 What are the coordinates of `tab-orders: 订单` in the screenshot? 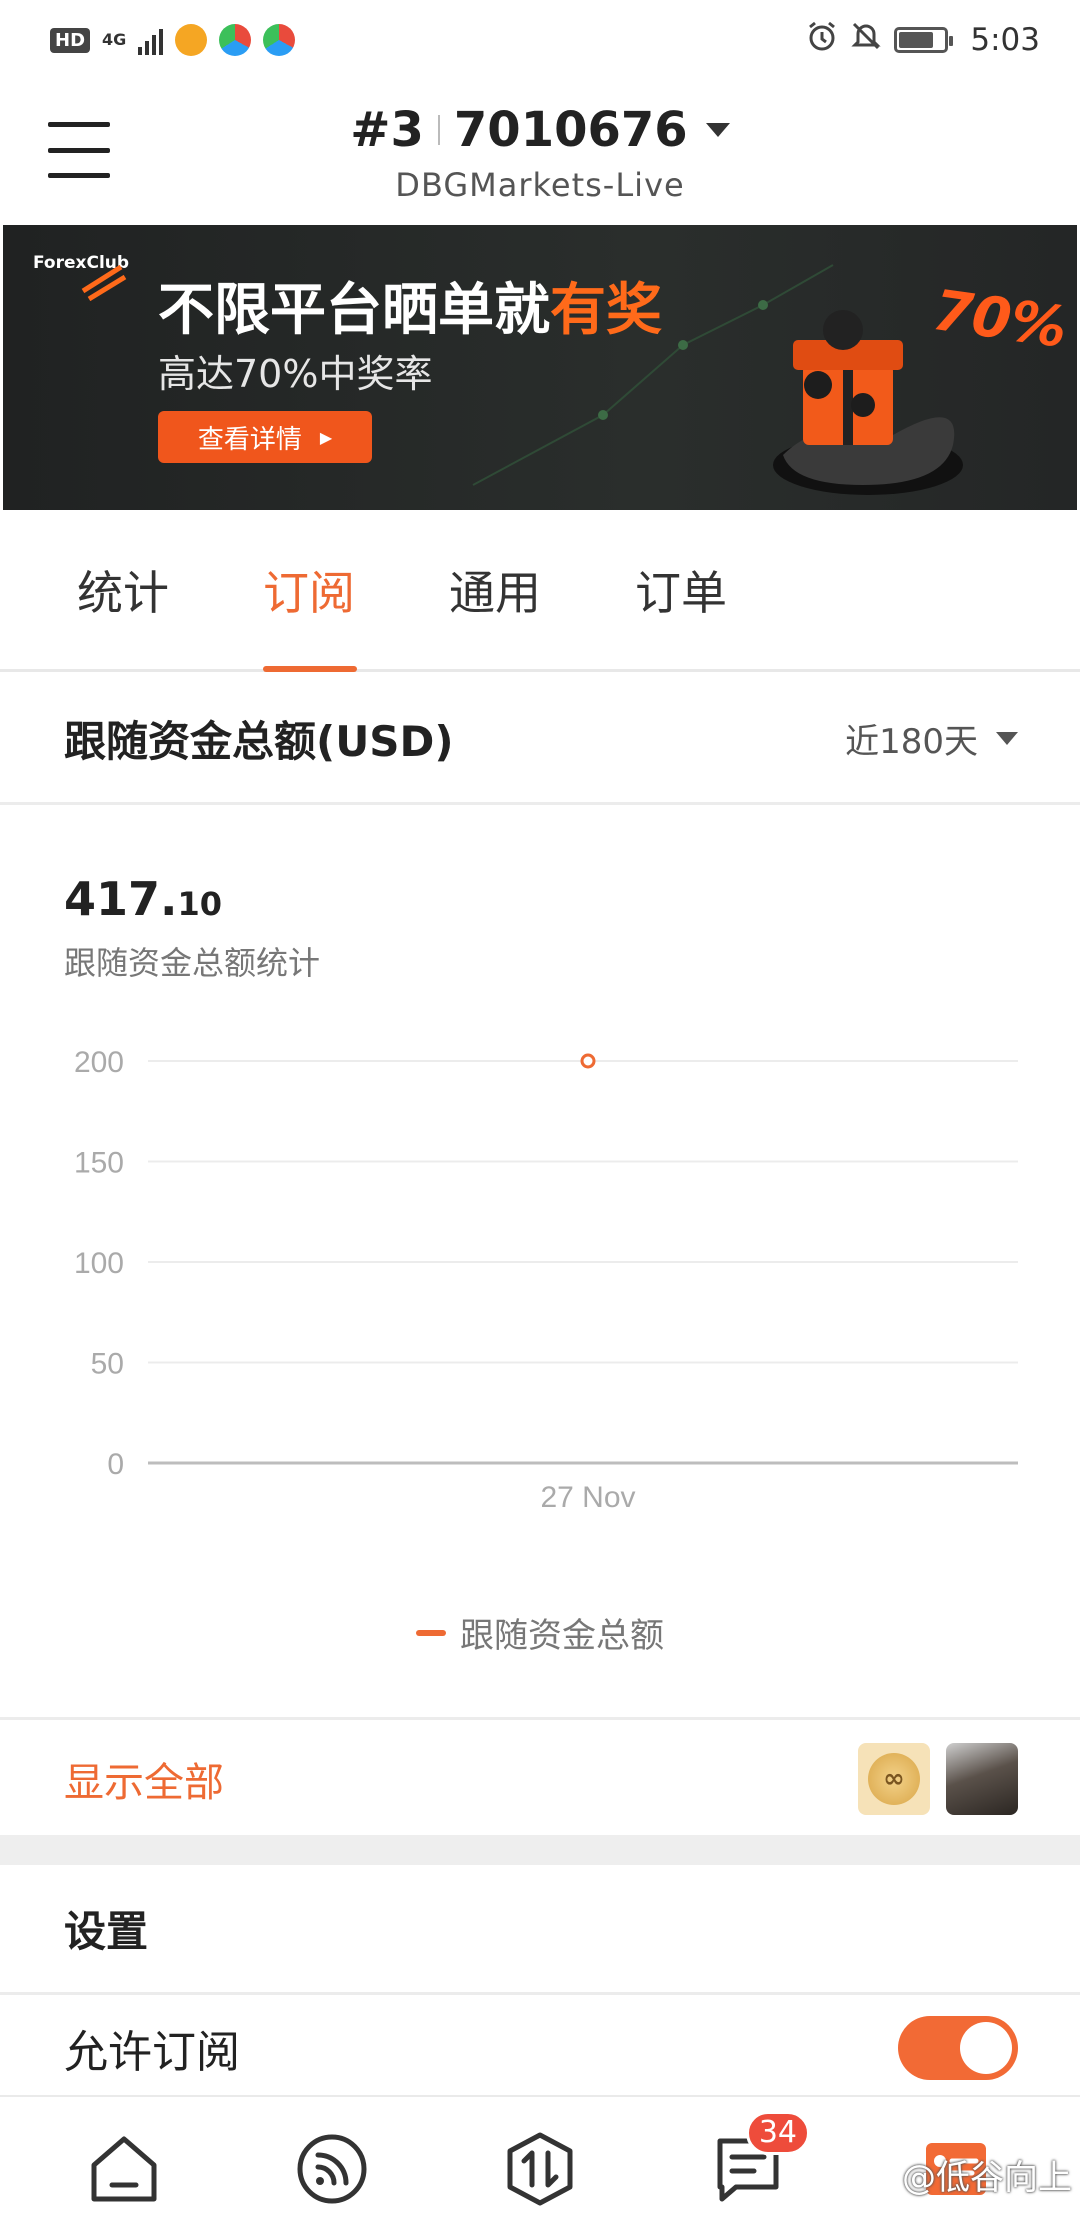 It's located at (681, 589).